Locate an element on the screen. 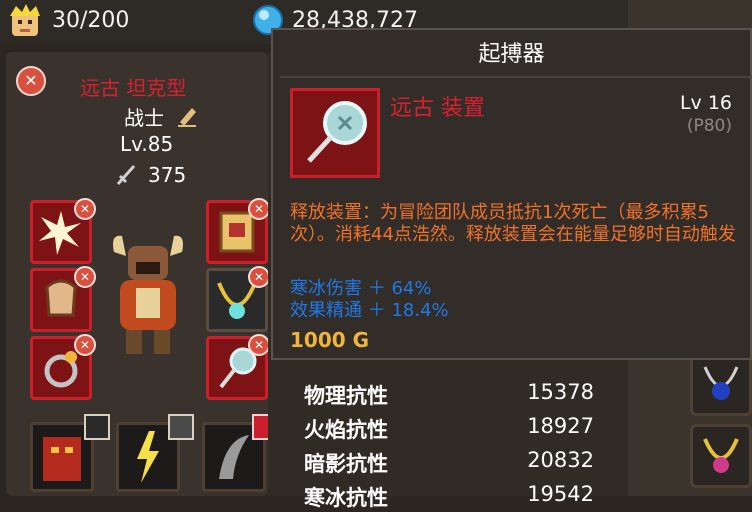 Image resolution: width=752 pixels, height=512 pixels. hero-face-icon is located at coordinates (25, 20).